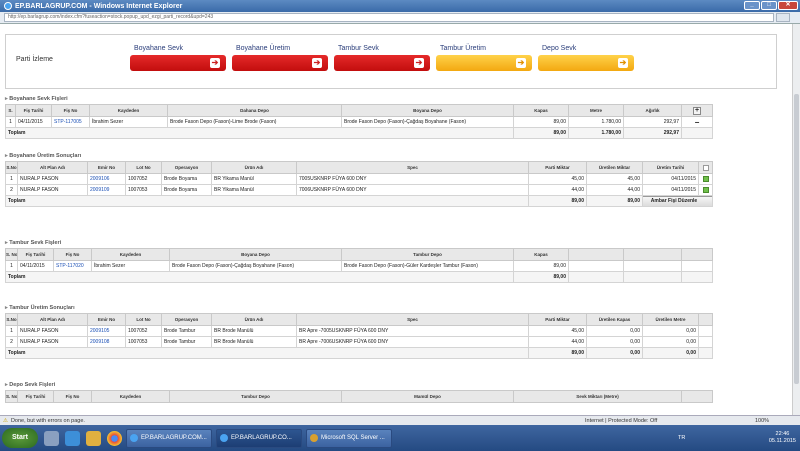 This screenshot has width=800, height=451. Describe the element at coordinates (783, 17) in the screenshot. I see `address-go-button` at that location.